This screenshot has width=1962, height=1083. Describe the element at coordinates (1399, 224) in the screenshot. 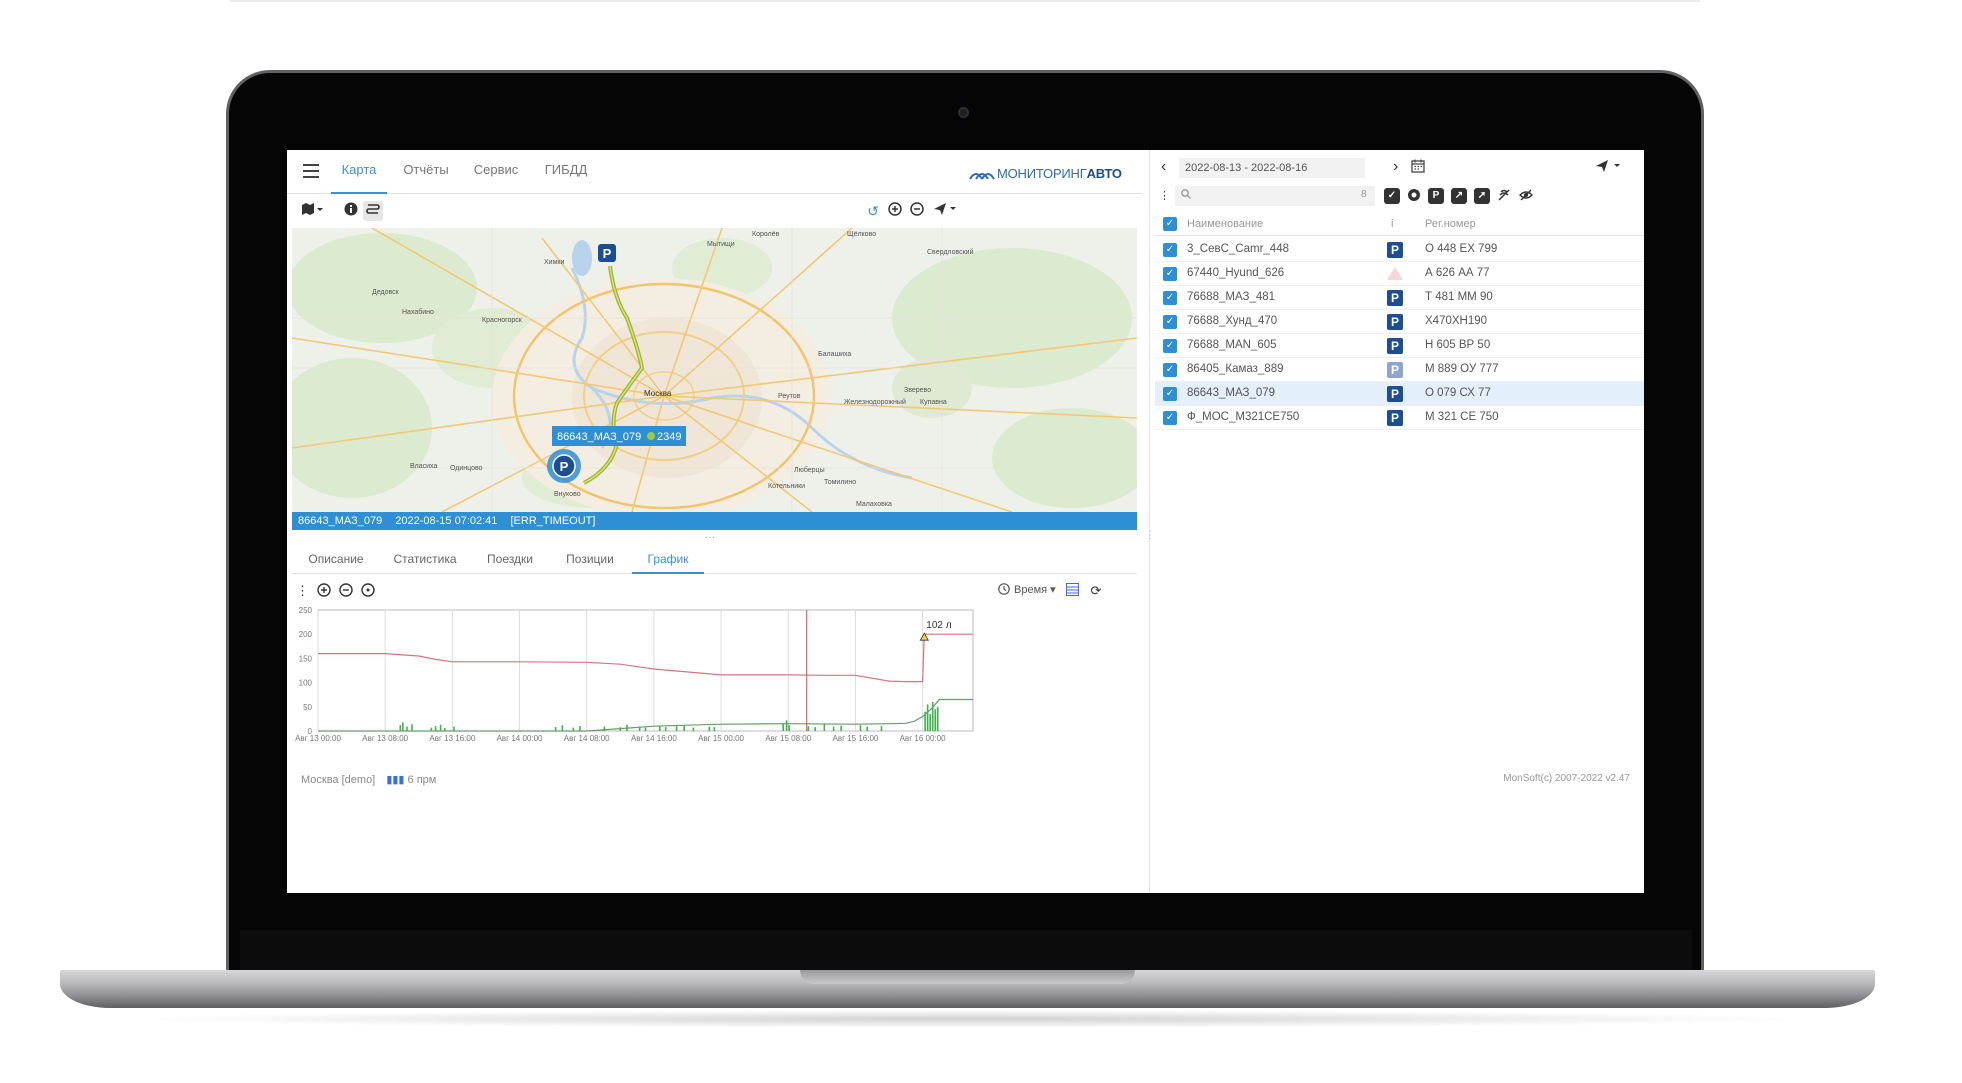

I see `vehicle-list-header: ✓ Наименование i Рег.номер` at that location.